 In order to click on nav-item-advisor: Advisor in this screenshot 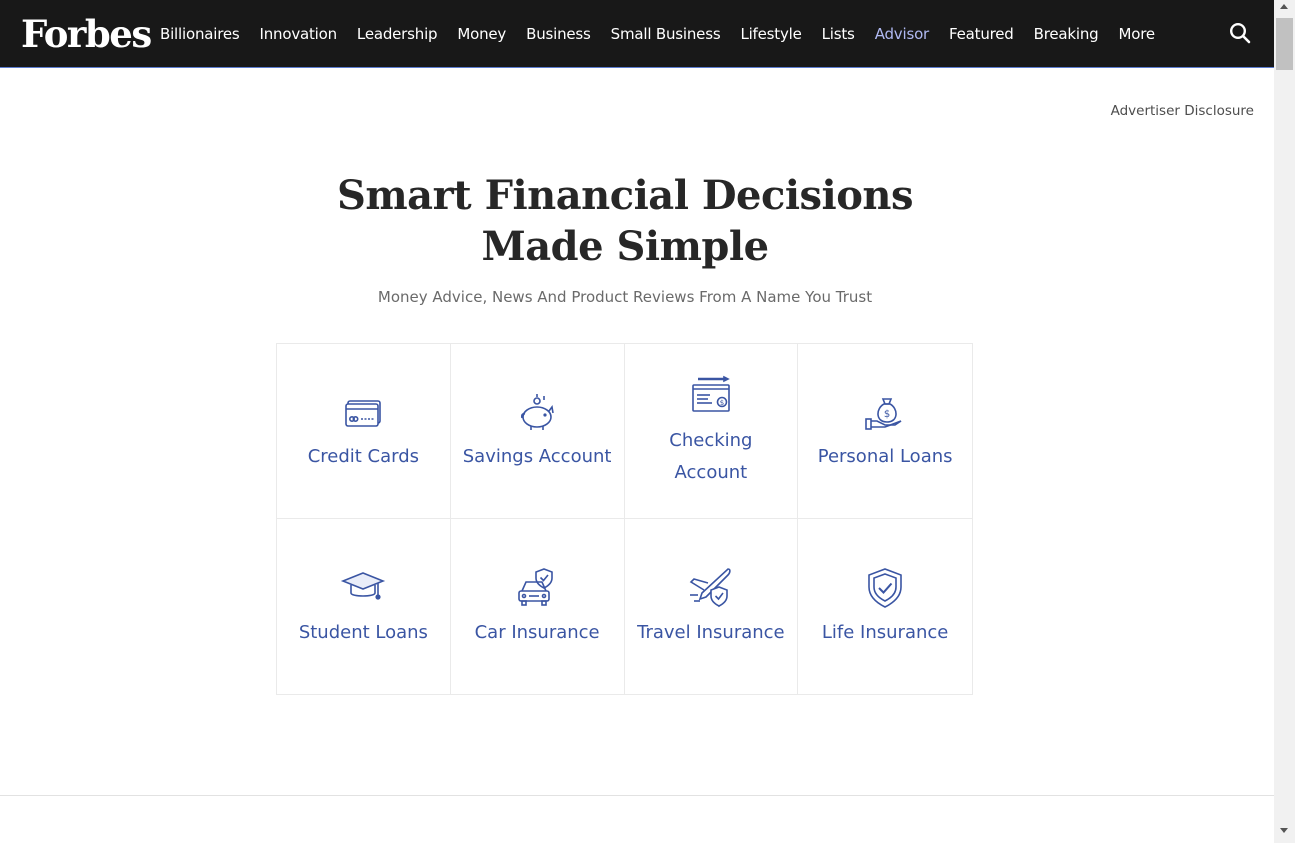, I will do `click(902, 34)`.